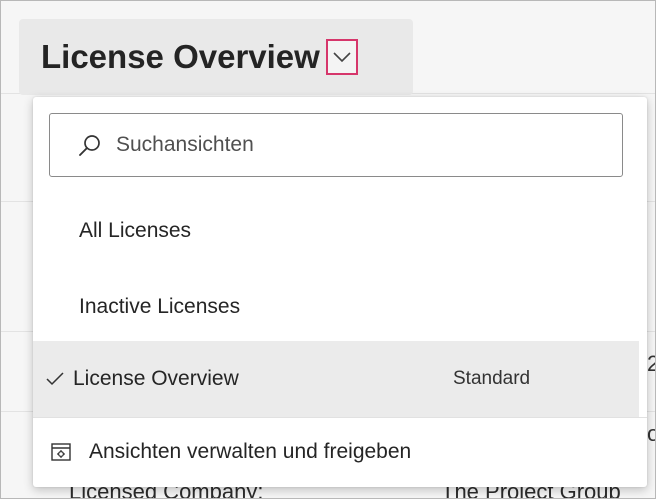 This screenshot has height=499, width=656. I want to click on search-input, so click(351, 145).